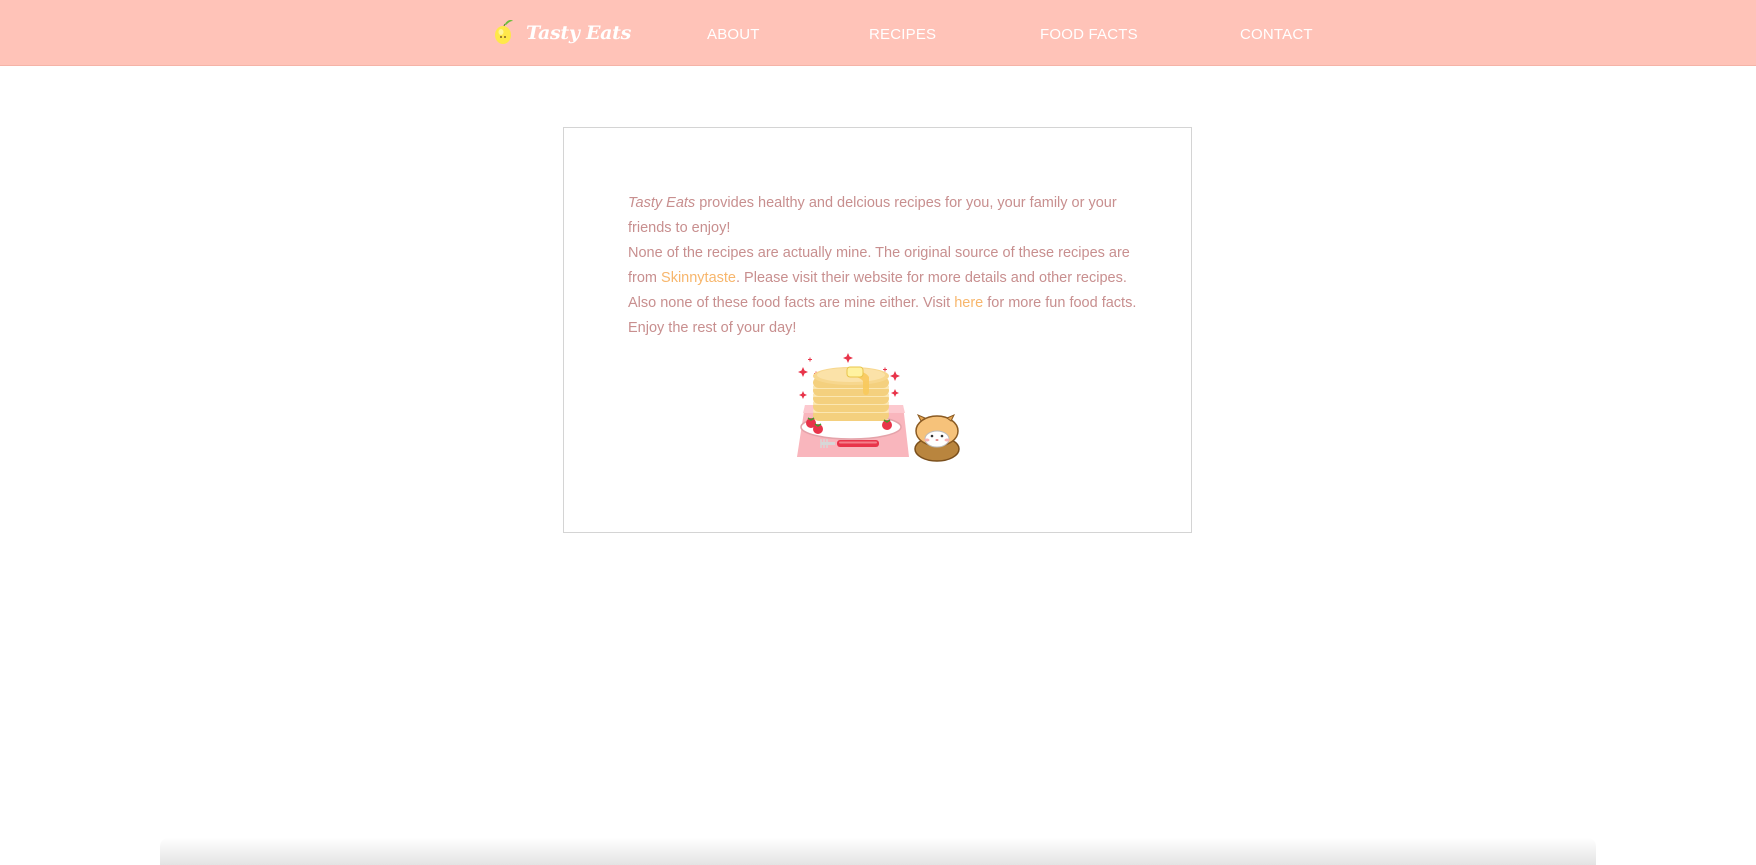 The height and width of the screenshot is (865, 1756). Describe the element at coordinates (968, 303) in the screenshot. I see `food-facts-link: here` at that location.